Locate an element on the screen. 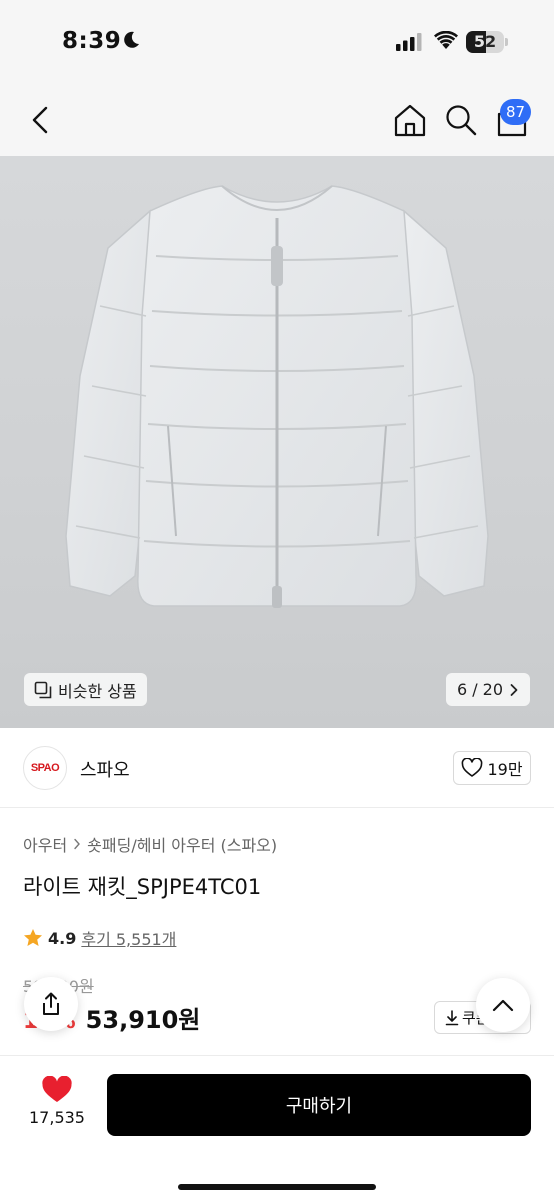  chevron-up-icon is located at coordinates (503, 1005).